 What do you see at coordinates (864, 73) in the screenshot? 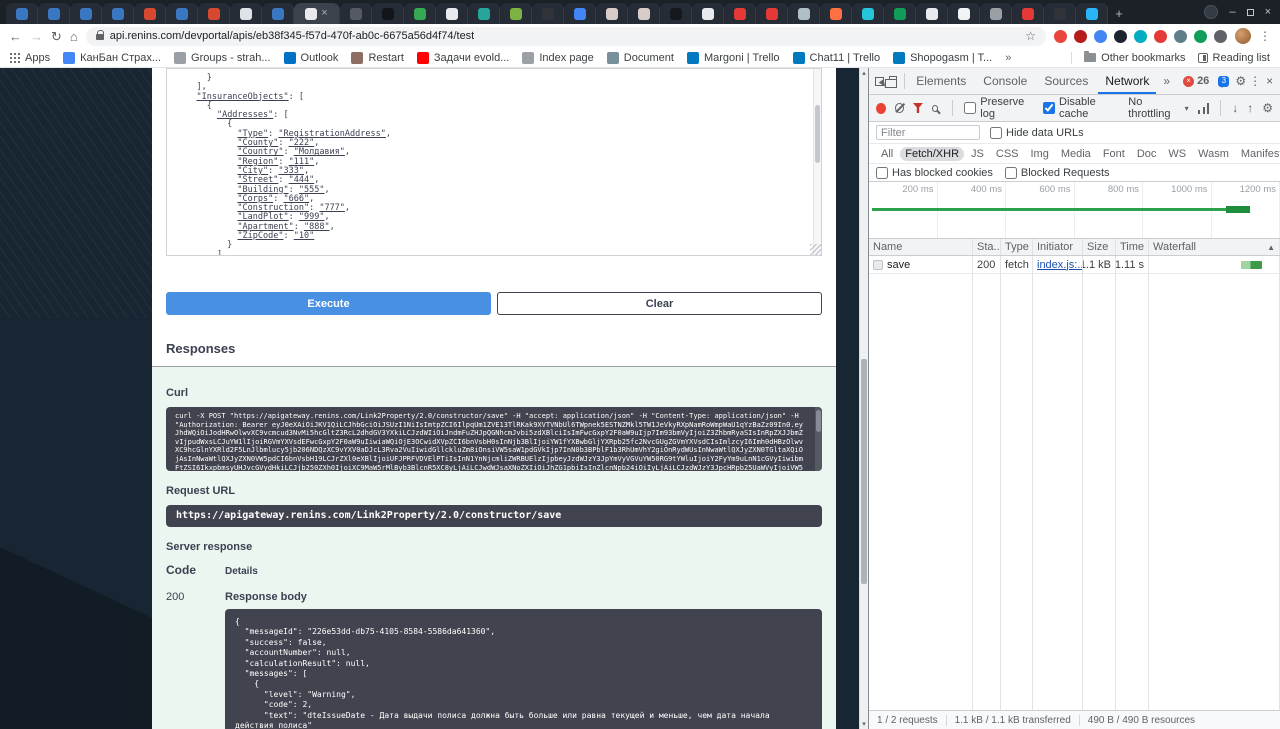
I see `scrollbar-up-icon: ▴` at bounding box center [864, 73].